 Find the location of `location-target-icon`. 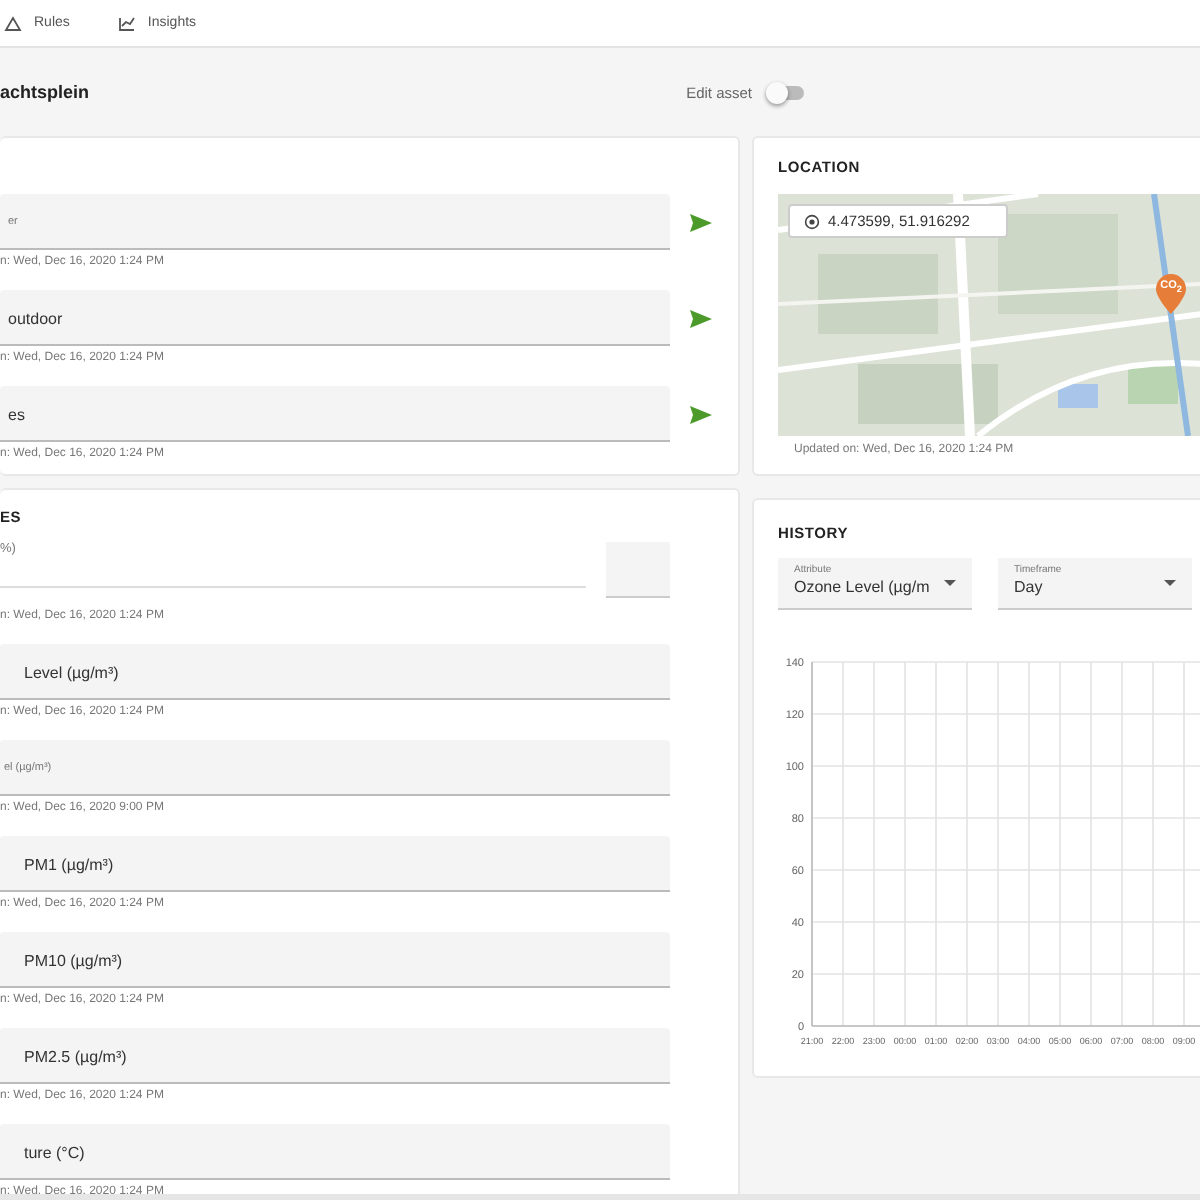

location-target-icon is located at coordinates (812, 221).